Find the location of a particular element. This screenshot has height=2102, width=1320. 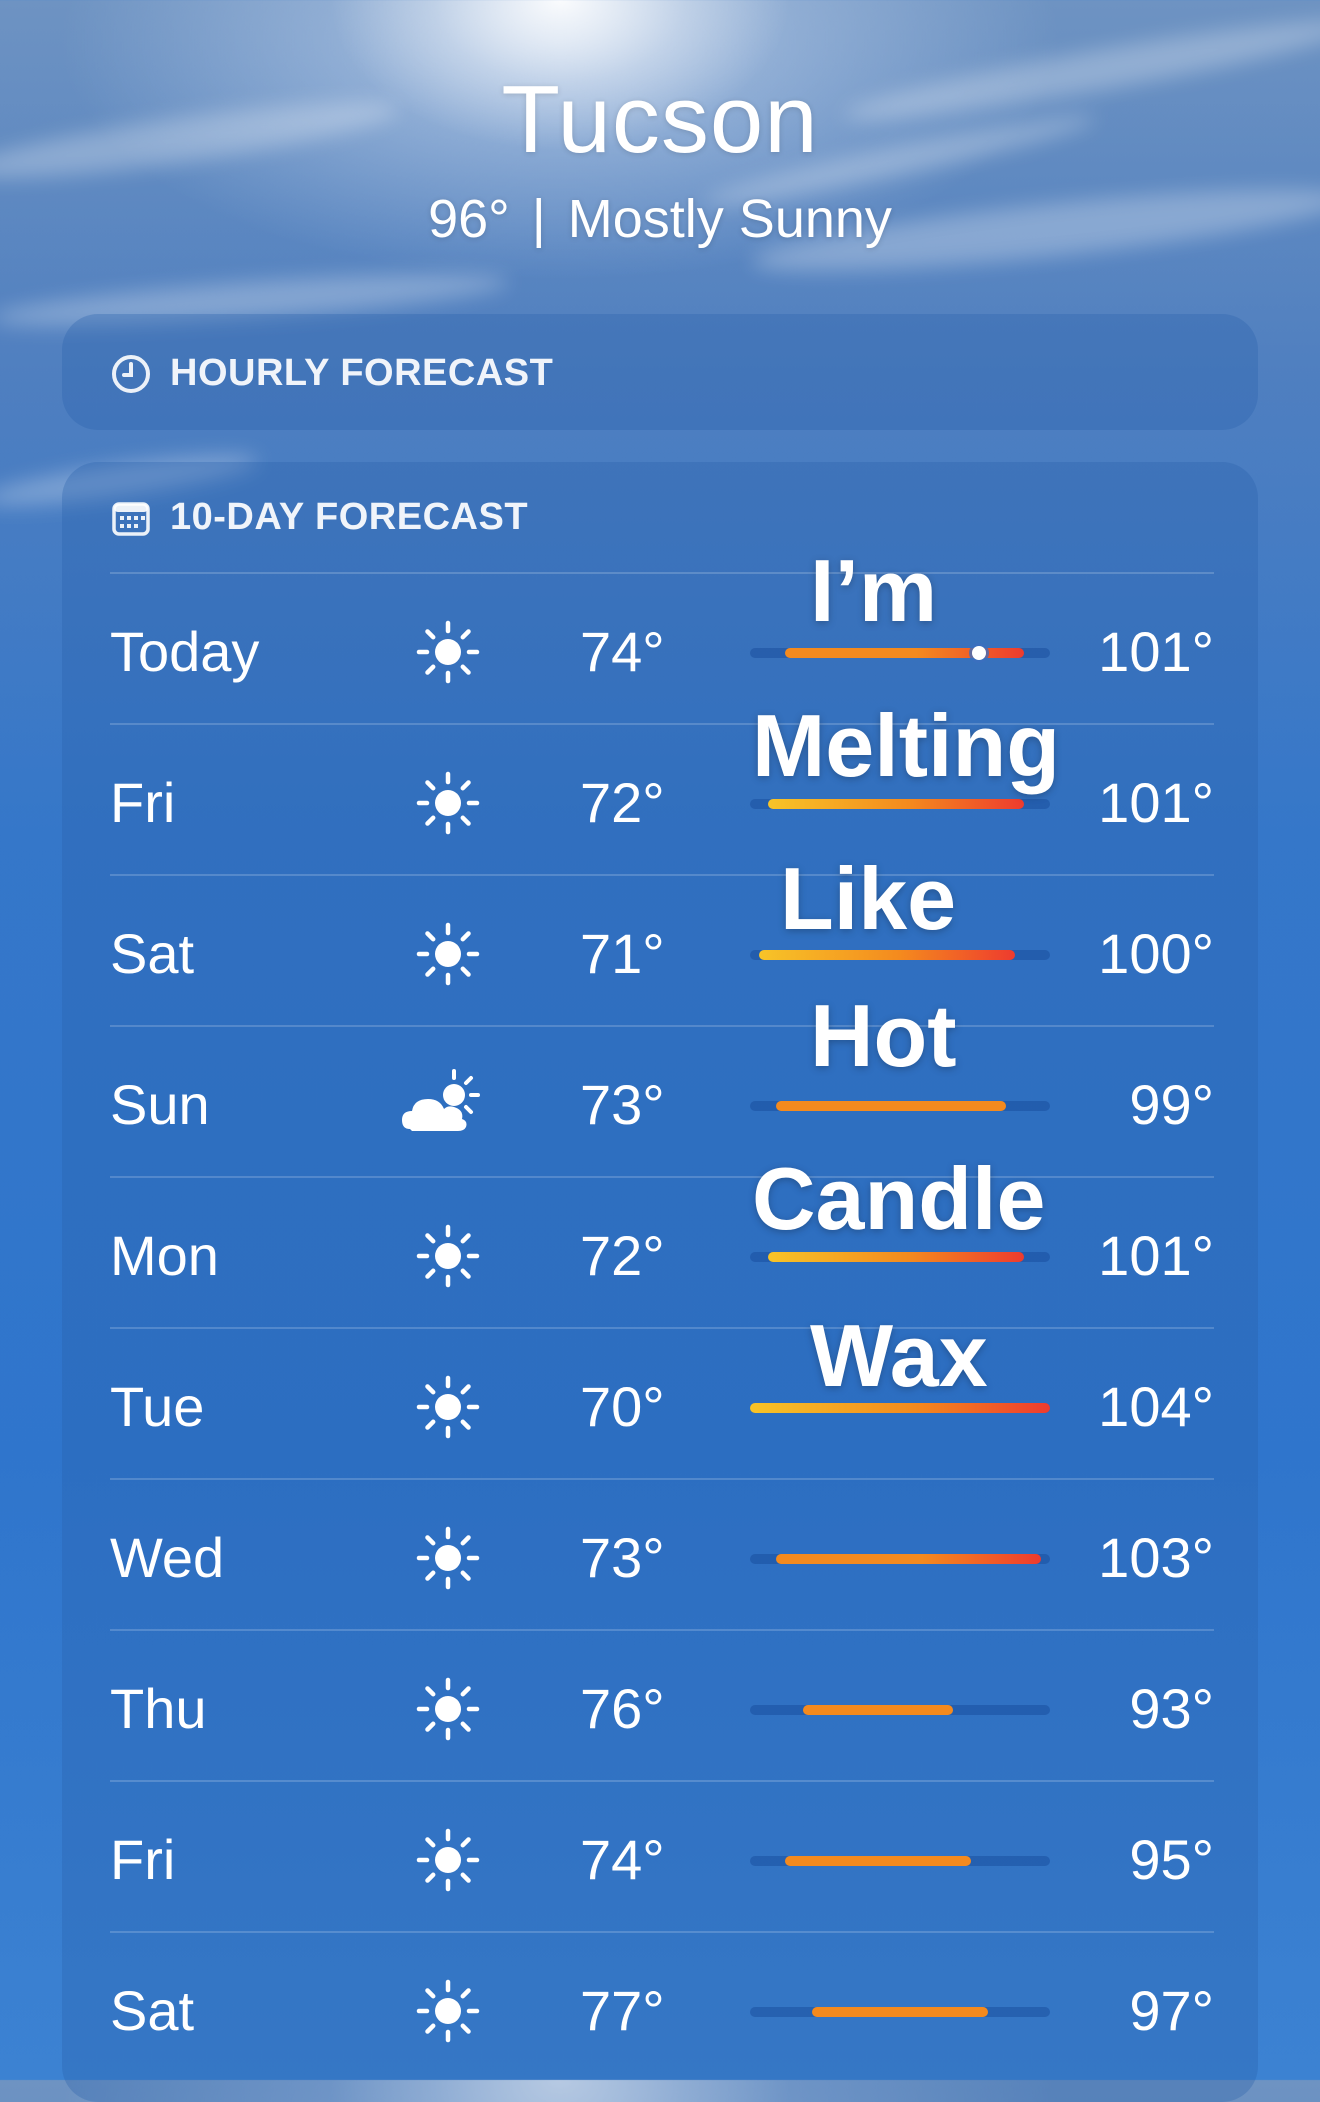

ten-day-forecast-header: 10-DAY FORECAST is located at coordinates (319, 517).